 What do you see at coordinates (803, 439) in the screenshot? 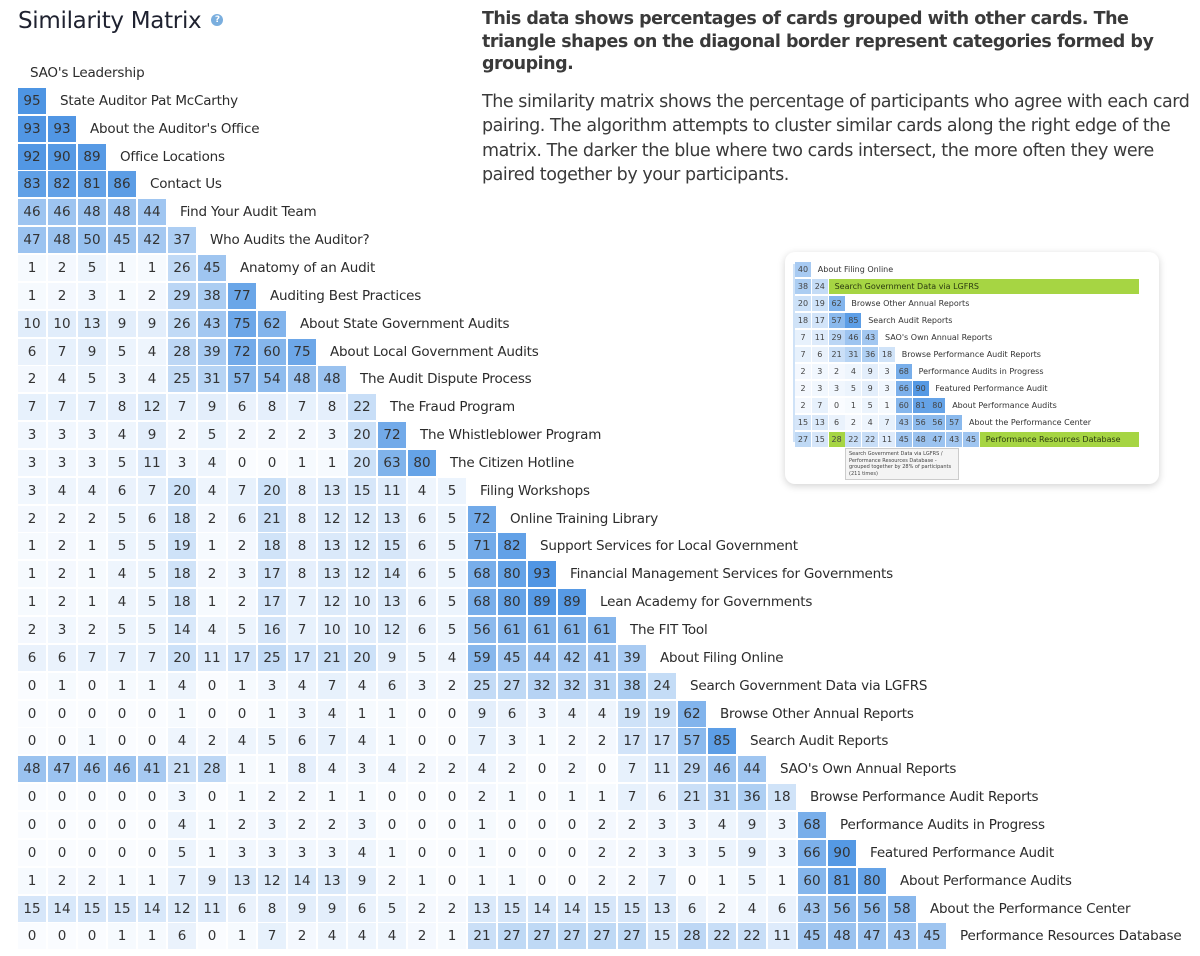
I see `inset-cell: 27` at bounding box center [803, 439].